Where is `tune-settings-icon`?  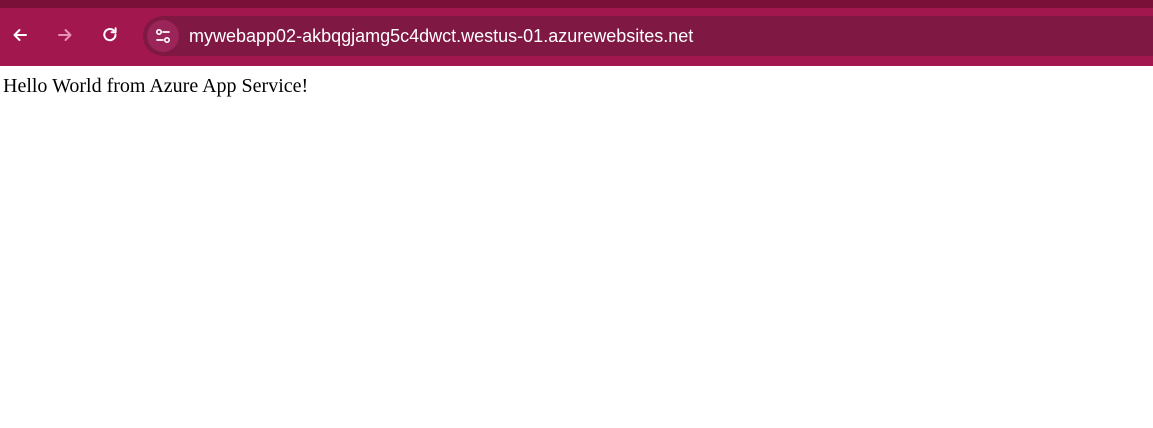
tune-settings-icon is located at coordinates (163, 36).